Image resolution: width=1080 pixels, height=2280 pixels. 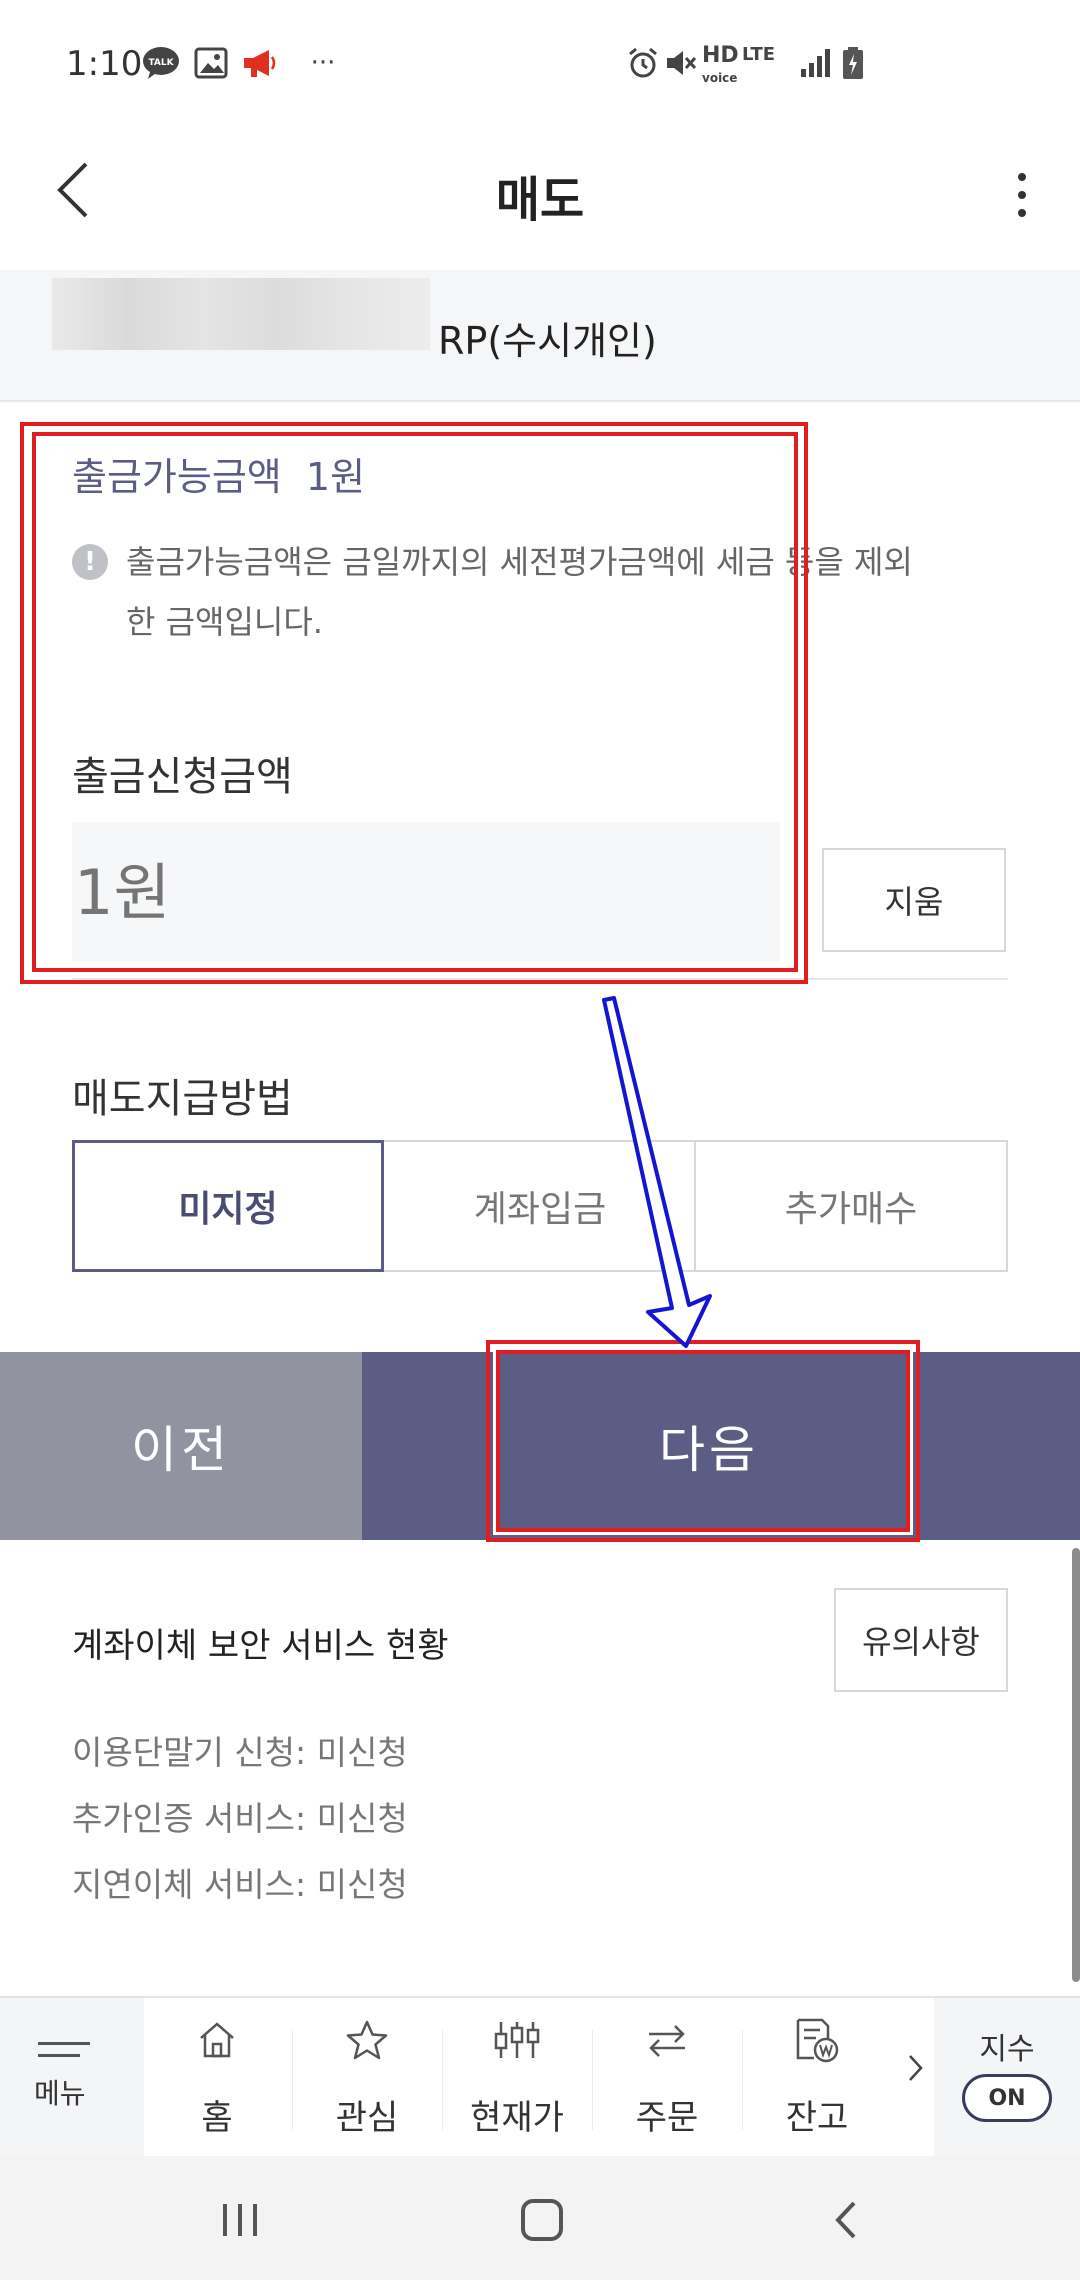 I want to click on security-status-title: 계좌이체 보안 서비스 현황, so click(x=260, y=1646).